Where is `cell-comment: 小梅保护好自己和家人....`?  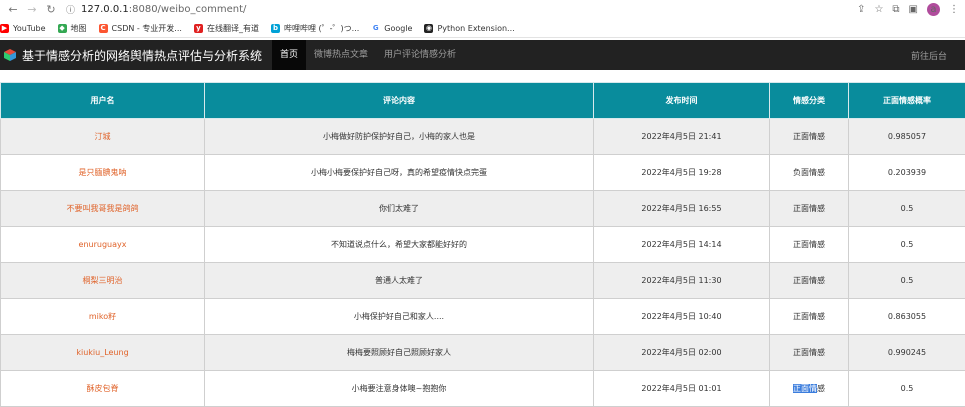
cell-comment: 小梅保护好自己和家人.... is located at coordinates (399, 317).